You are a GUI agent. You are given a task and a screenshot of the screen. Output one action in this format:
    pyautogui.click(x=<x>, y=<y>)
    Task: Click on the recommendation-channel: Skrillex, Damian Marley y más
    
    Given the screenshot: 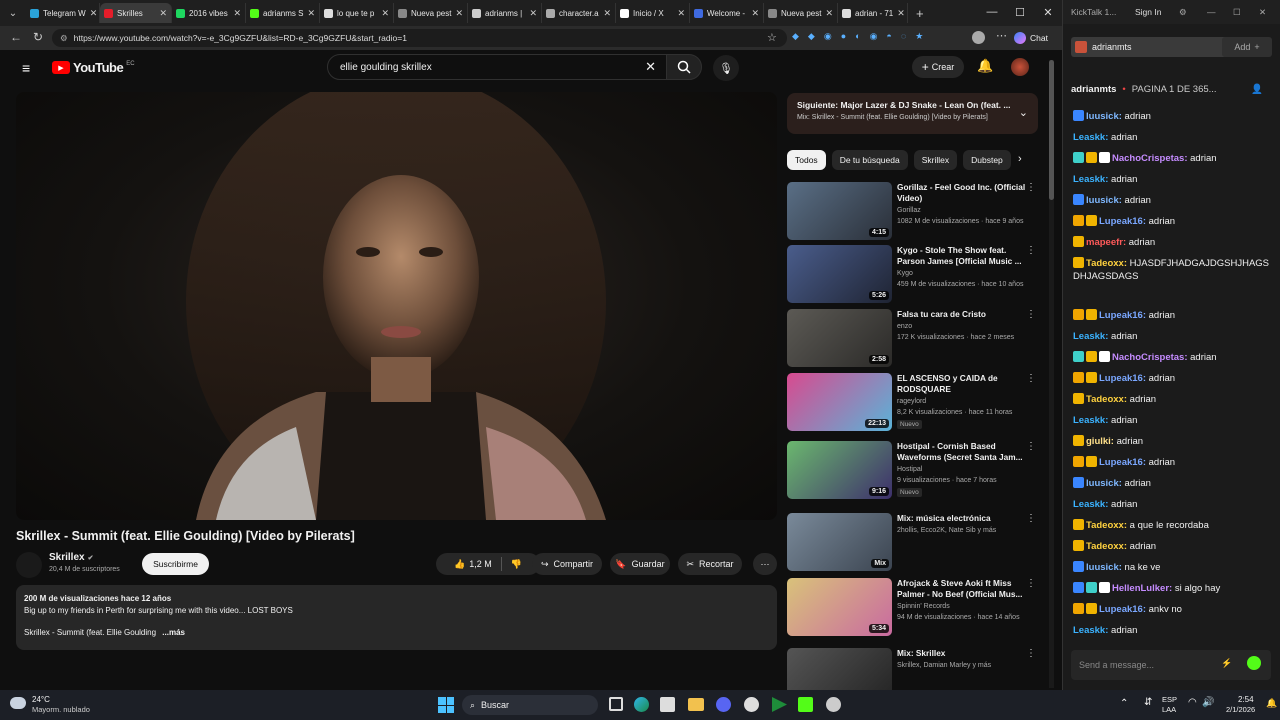 What is the action you would take?
    pyautogui.click(x=944, y=666)
    